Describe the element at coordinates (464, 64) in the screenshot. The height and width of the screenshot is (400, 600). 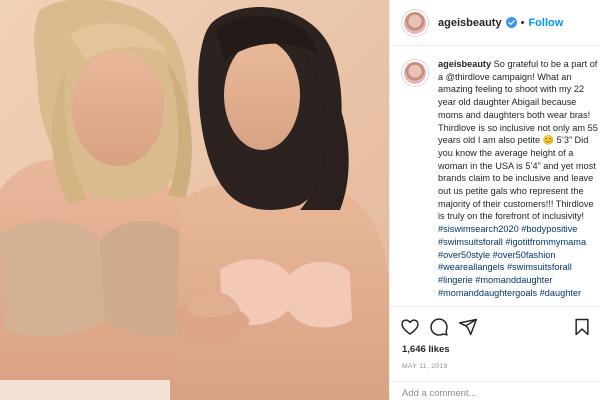
I see `caption-username: ageisbeauty` at that location.